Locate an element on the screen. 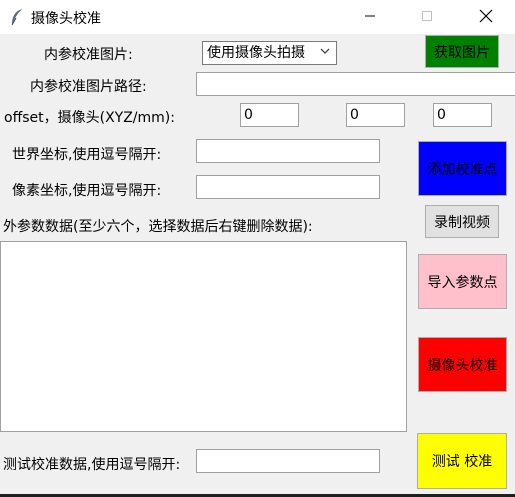  chevron-down-icon is located at coordinates (325, 51).